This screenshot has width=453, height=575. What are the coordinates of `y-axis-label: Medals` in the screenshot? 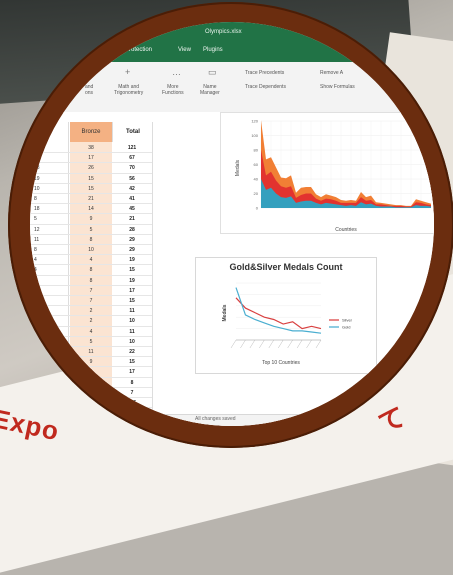 It's located at (225, 312).